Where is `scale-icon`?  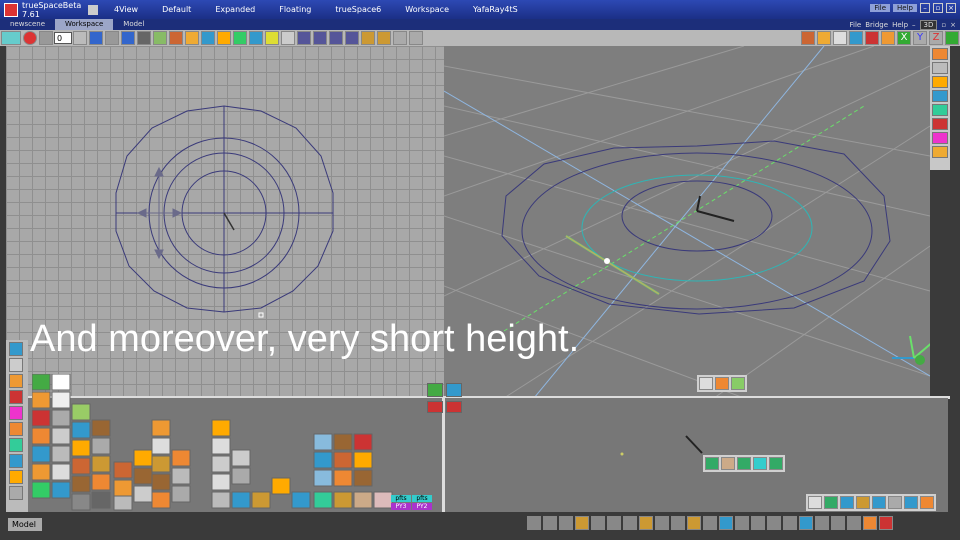 scale-icon is located at coordinates (336, 38).